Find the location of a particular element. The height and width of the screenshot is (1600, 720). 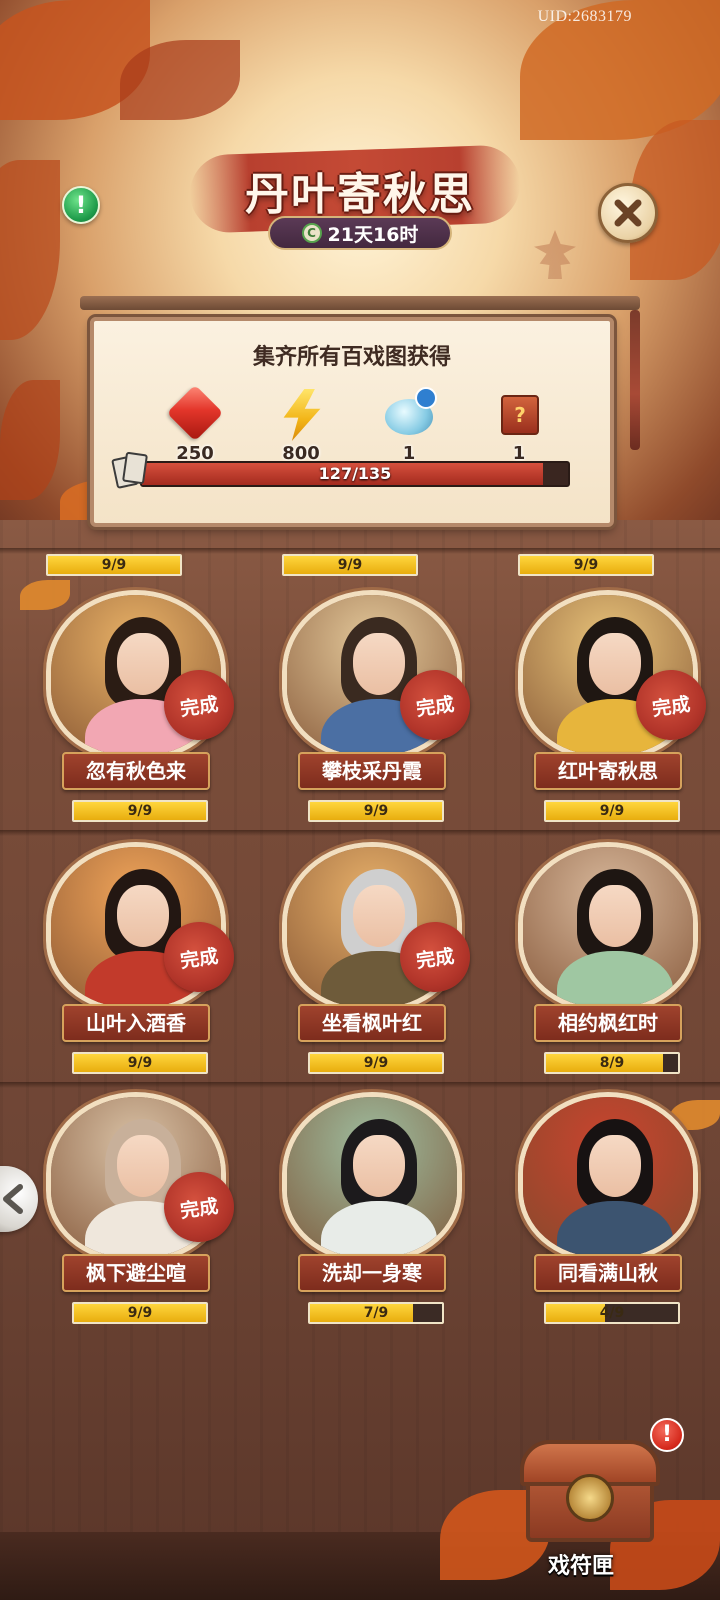

info-button: ! is located at coordinates (81, 205).